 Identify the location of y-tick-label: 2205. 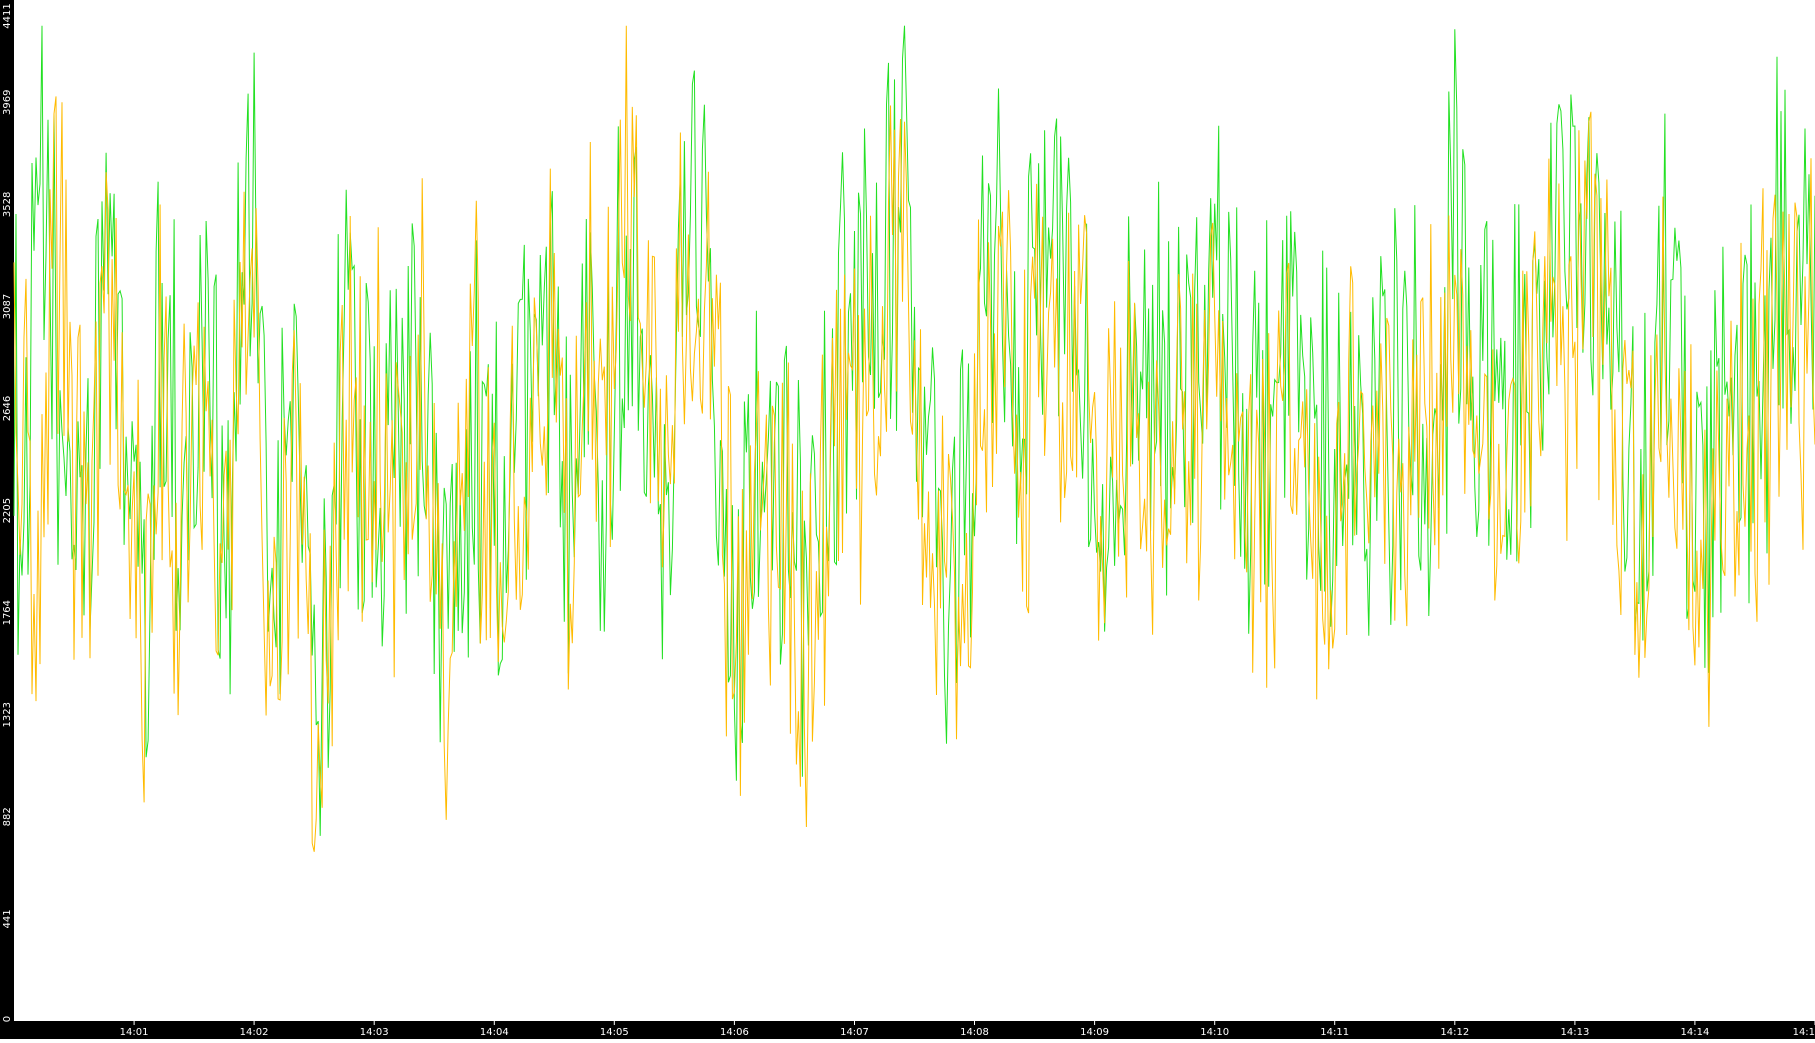
(7, 510).